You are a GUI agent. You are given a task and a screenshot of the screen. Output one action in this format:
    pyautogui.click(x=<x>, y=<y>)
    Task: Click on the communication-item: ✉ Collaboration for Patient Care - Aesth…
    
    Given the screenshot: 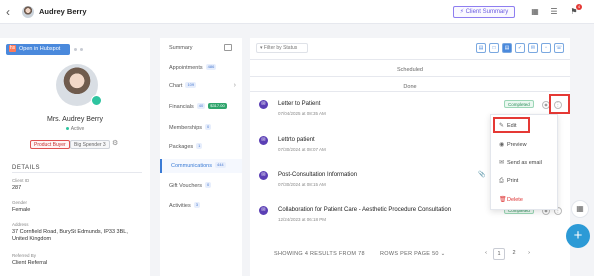 What is the action you would take?
    pyautogui.click(x=410, y=220)
    